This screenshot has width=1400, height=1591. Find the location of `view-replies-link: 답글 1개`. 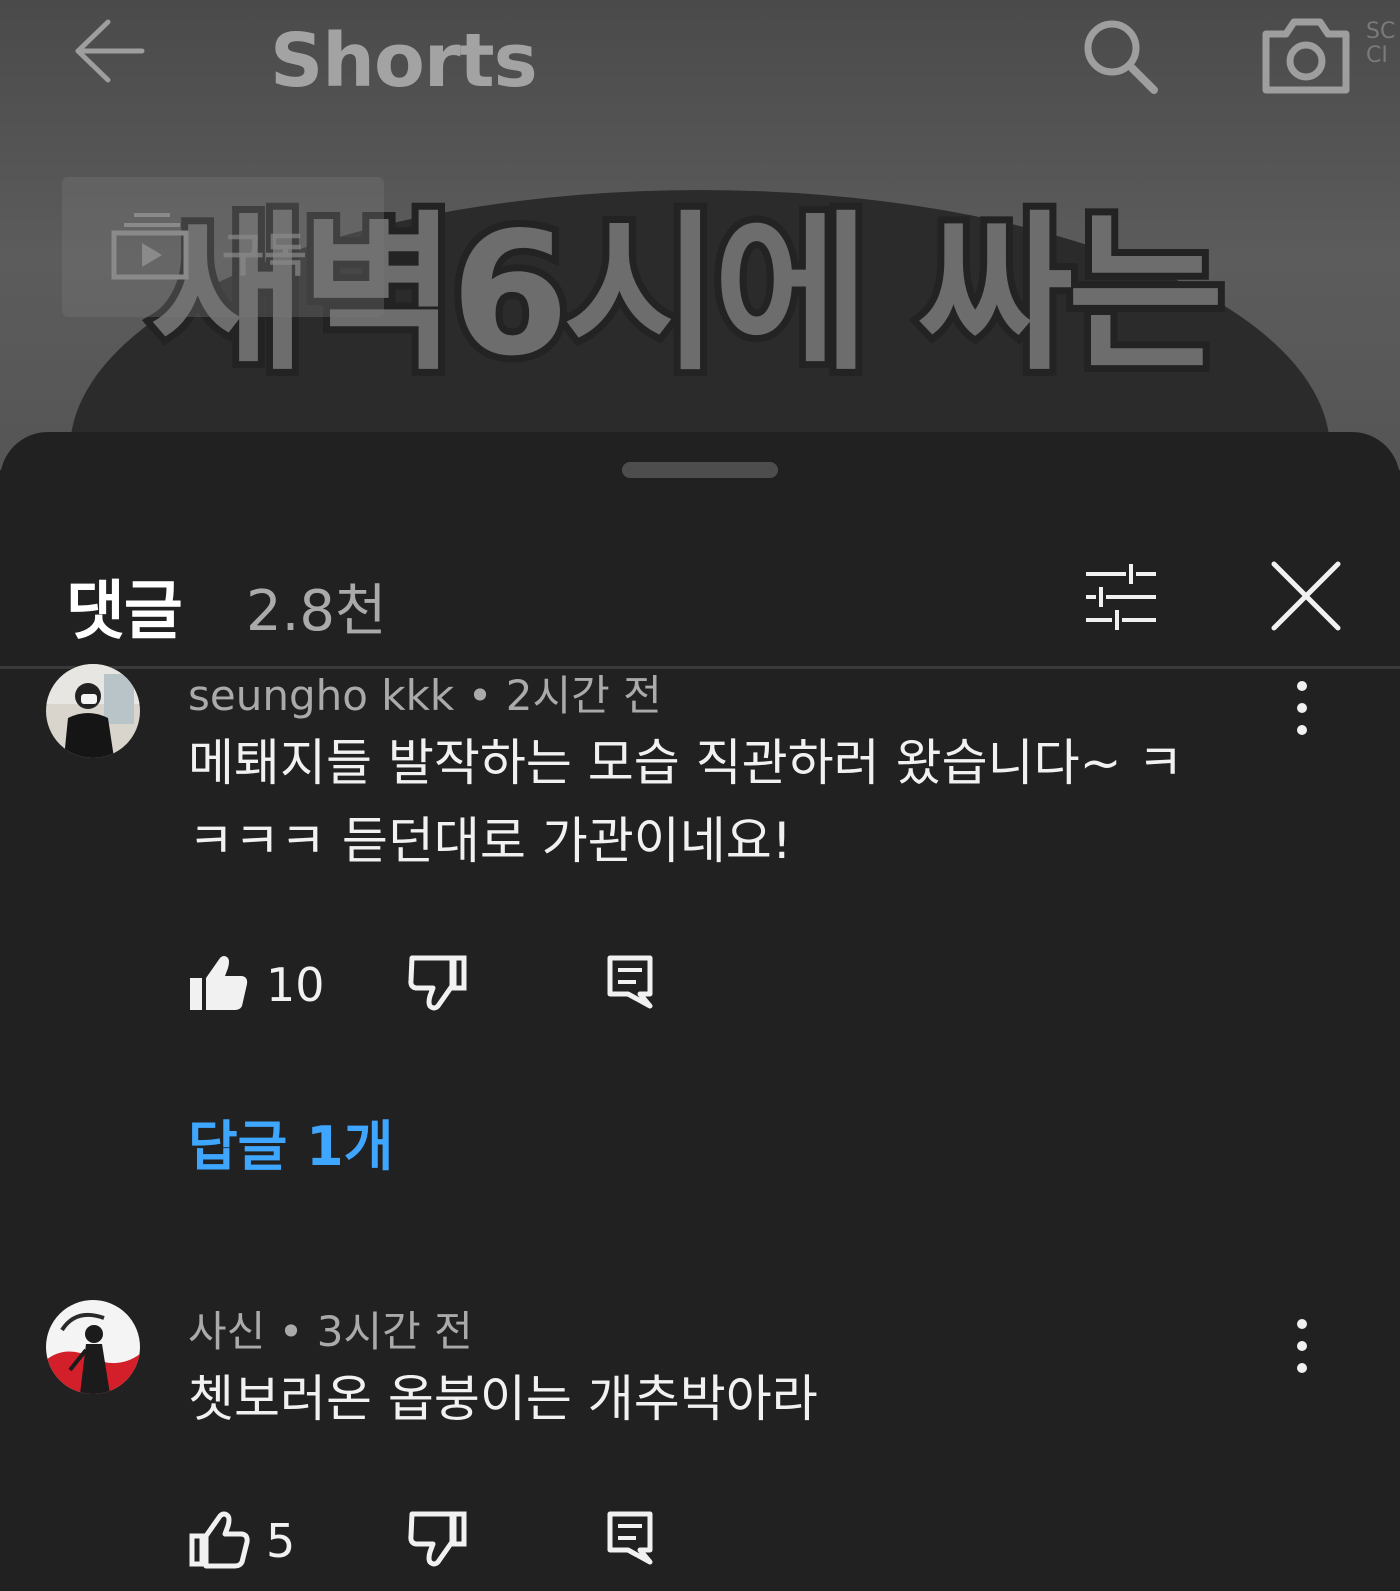

view-replies-link: 답글 1개 is located at coordinates (290, 1141).